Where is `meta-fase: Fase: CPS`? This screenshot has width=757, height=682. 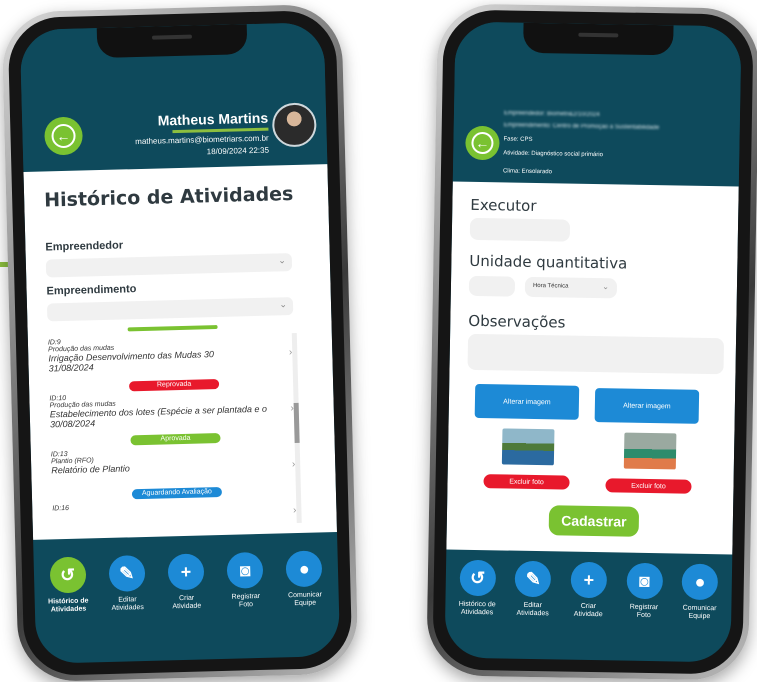 meta-fase: Fase: CPS is located at coordinates (518, 139).